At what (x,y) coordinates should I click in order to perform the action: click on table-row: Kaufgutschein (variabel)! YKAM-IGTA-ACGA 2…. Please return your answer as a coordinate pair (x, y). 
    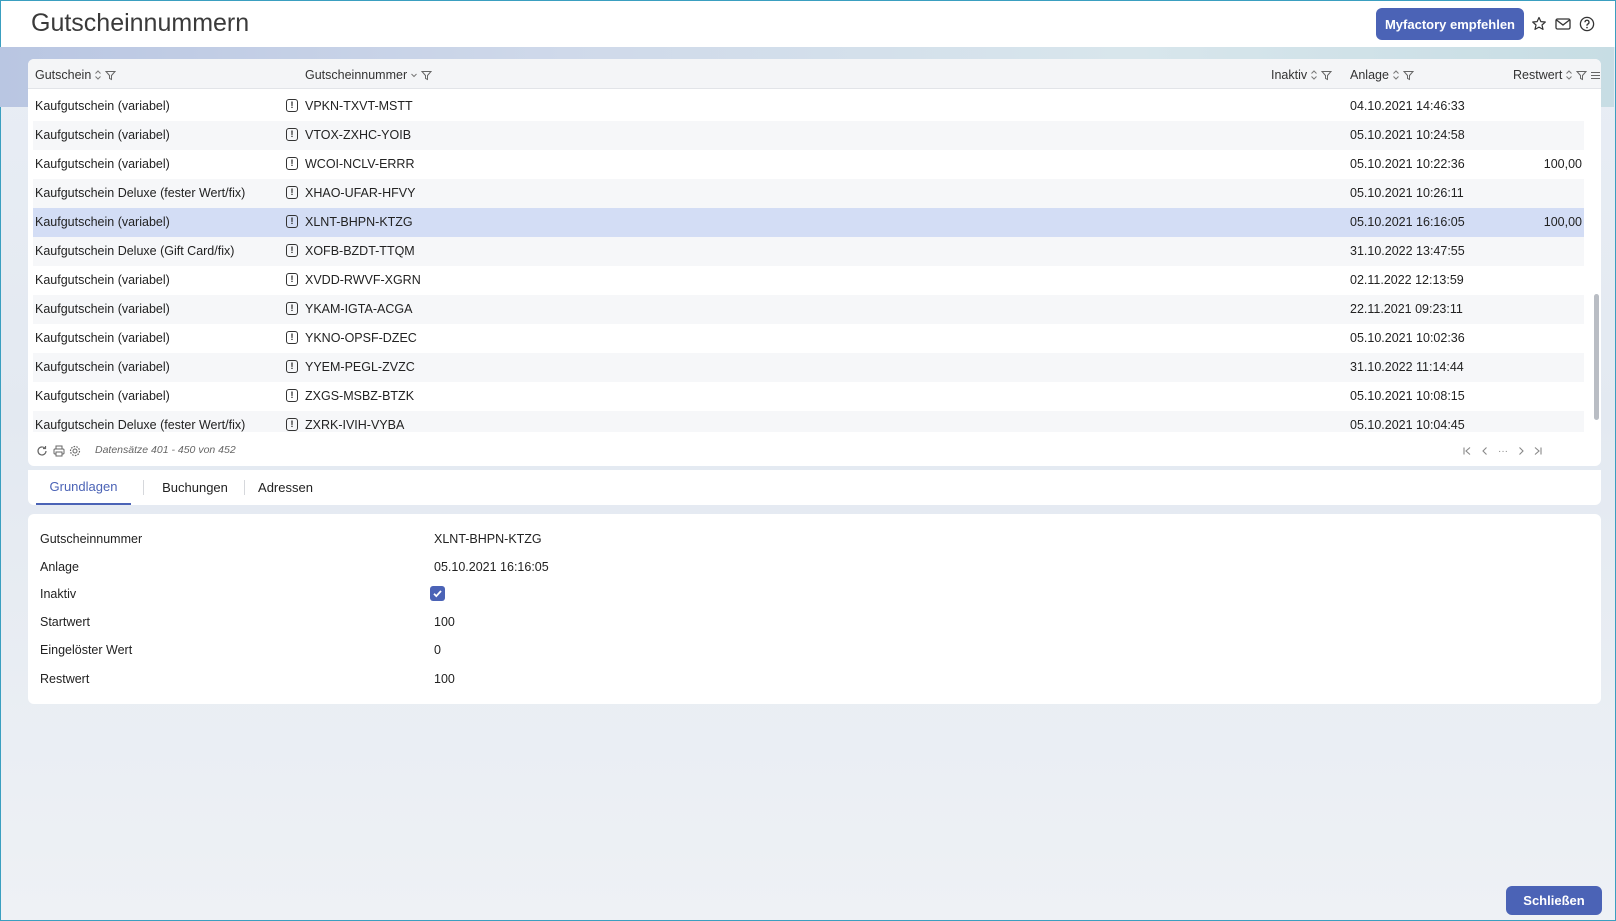
    Looking at the image, I should click on (808, 309).